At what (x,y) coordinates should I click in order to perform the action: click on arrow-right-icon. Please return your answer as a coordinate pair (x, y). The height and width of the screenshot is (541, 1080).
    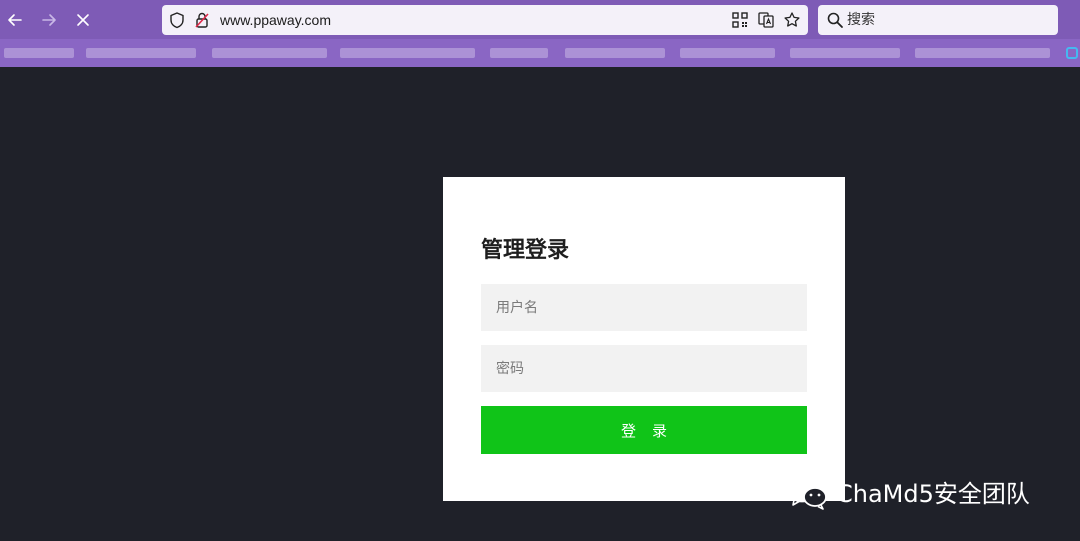
    Looking at the image, I should click on (49, 20).